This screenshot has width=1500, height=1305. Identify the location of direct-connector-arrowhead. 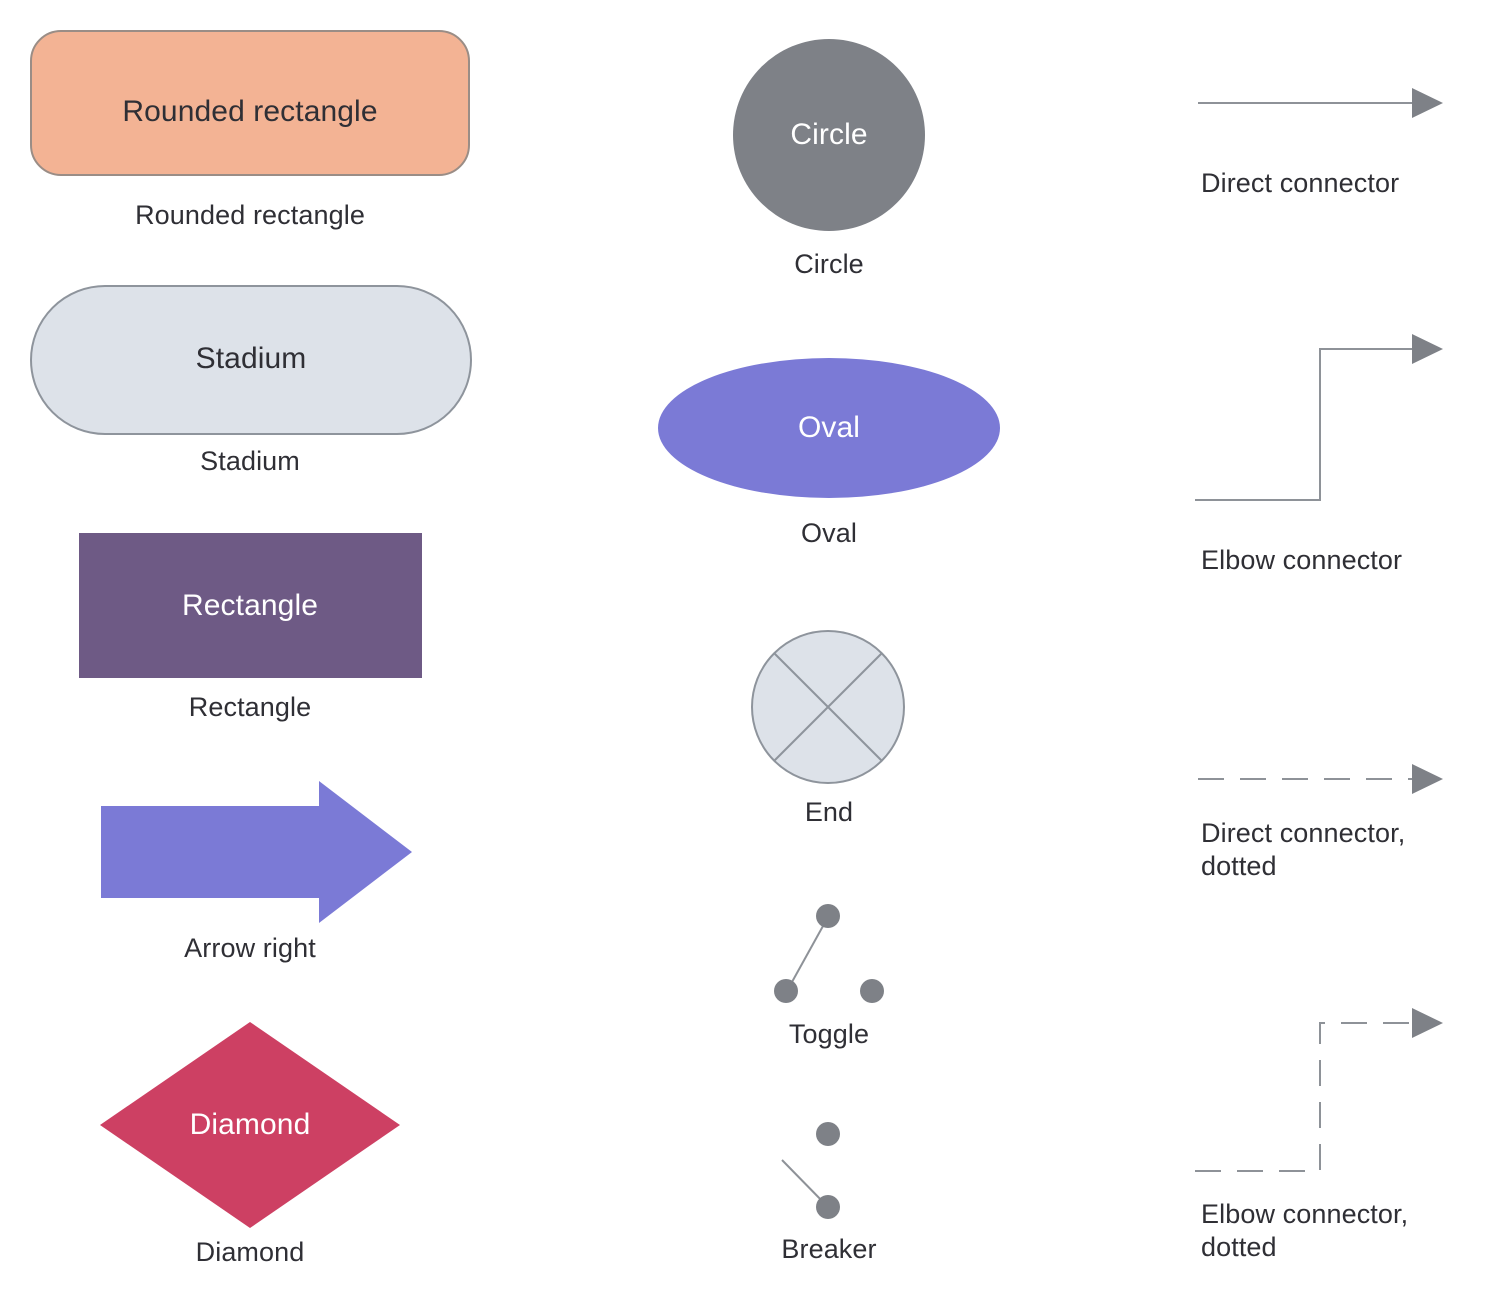
(1427, 103).